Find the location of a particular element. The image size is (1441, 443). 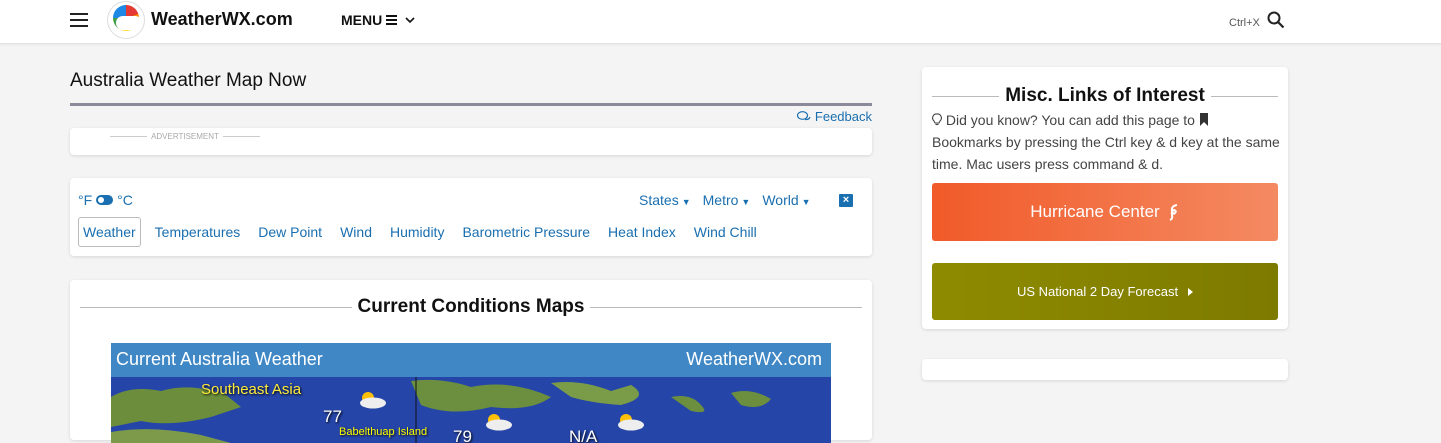

tab-barometric-pressure: Barometric Pressure is located at coordinates (526, 232).